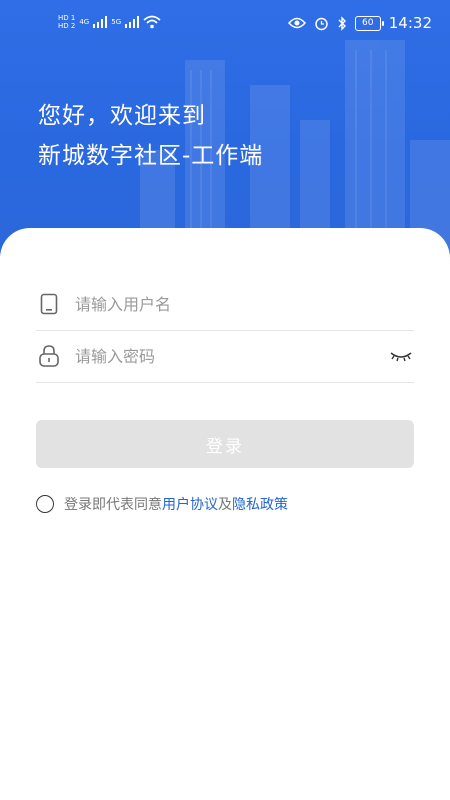 This screenshot has width=450, height=800. I want to click on username-field, so click(225, 304).